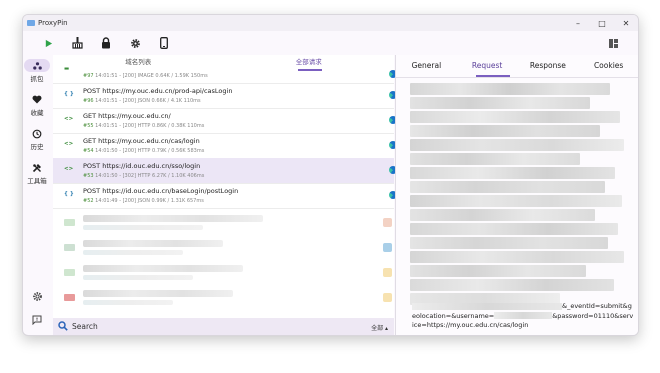 This screenshot has height=373, width=660. What do you see at coordinates (330, 43) in the screenshot?
I see `toolbar` at bounding box center [330, 43].